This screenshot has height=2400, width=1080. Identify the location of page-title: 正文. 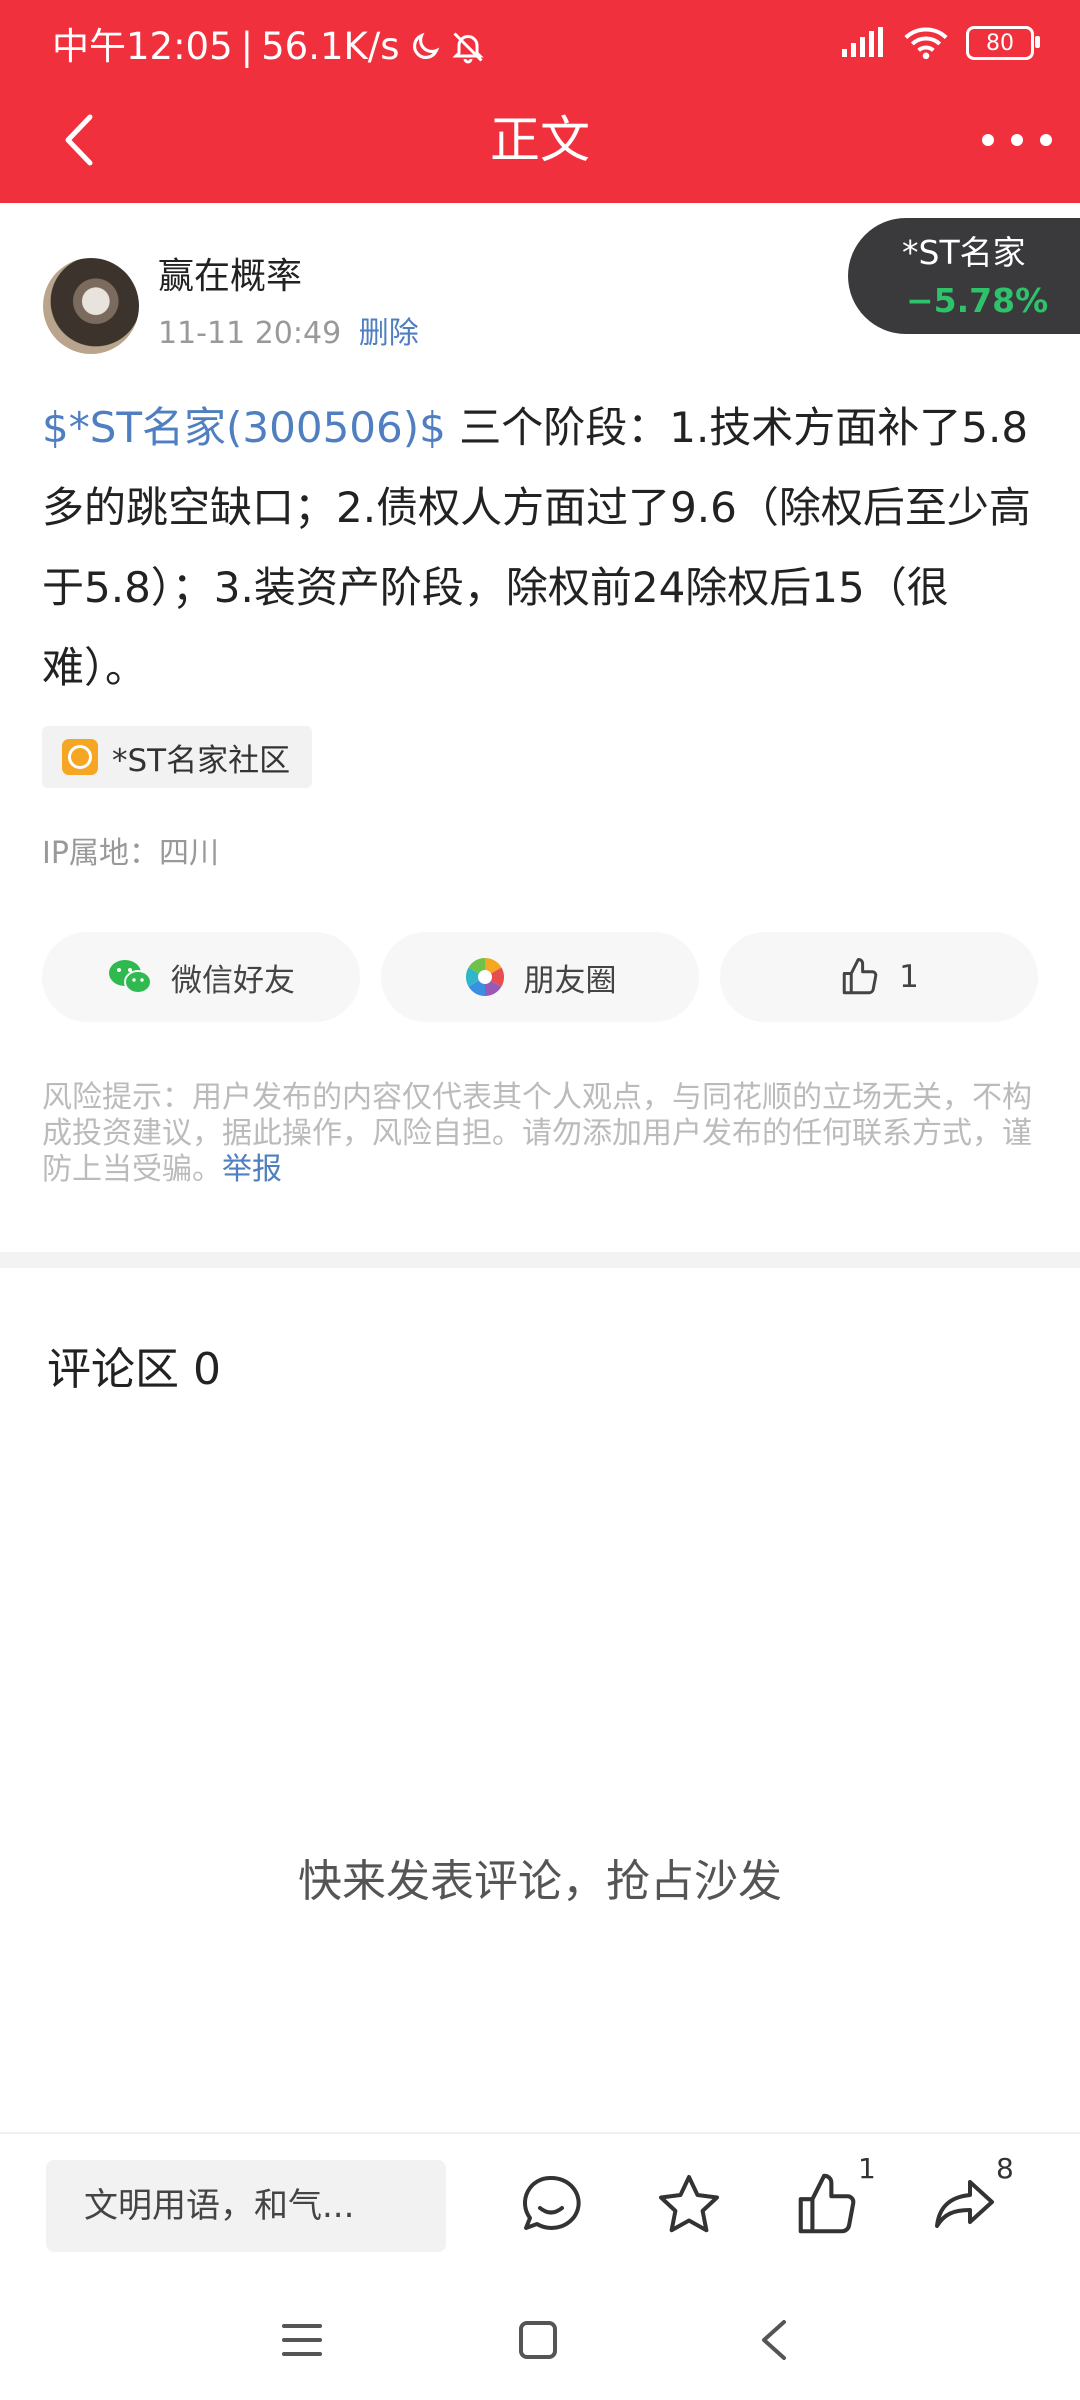
(540, 140).